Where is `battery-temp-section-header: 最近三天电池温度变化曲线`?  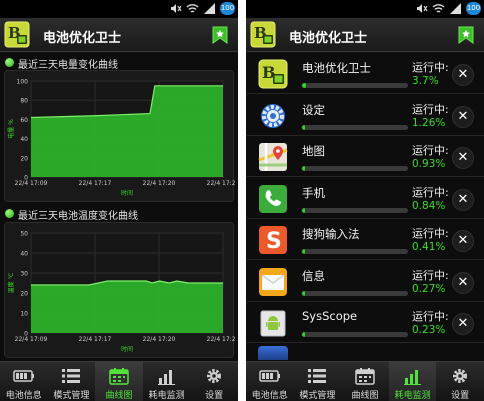
battery-temp-section-header: 最近三天电池温度变化曲线 is located at coordinates (119, 214).